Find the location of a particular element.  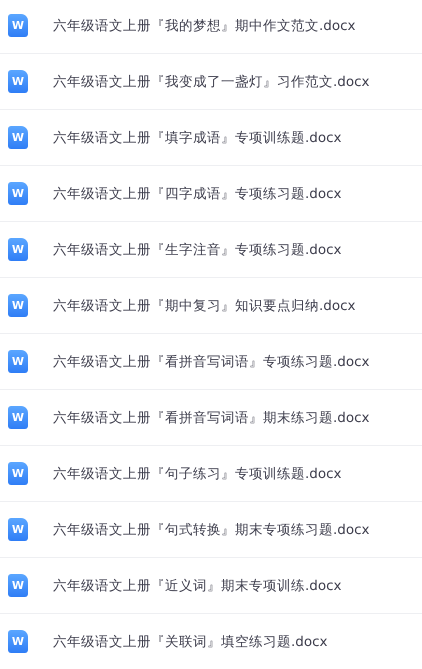

file-name: 六年级语文上册『句式转换』期末专项练习题.docx is located at coordinates (211, 529).